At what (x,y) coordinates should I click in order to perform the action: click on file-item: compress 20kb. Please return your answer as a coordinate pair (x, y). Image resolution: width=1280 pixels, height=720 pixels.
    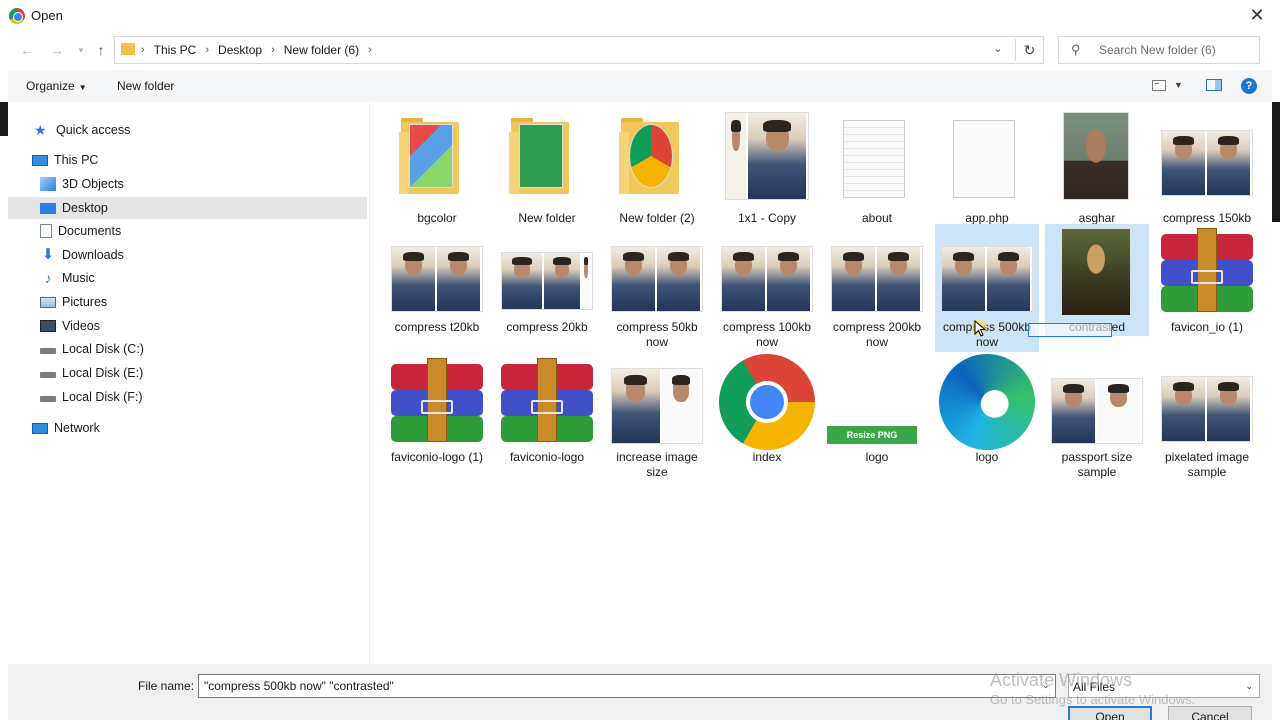
    Looking at the image, I should click on (547, 287).